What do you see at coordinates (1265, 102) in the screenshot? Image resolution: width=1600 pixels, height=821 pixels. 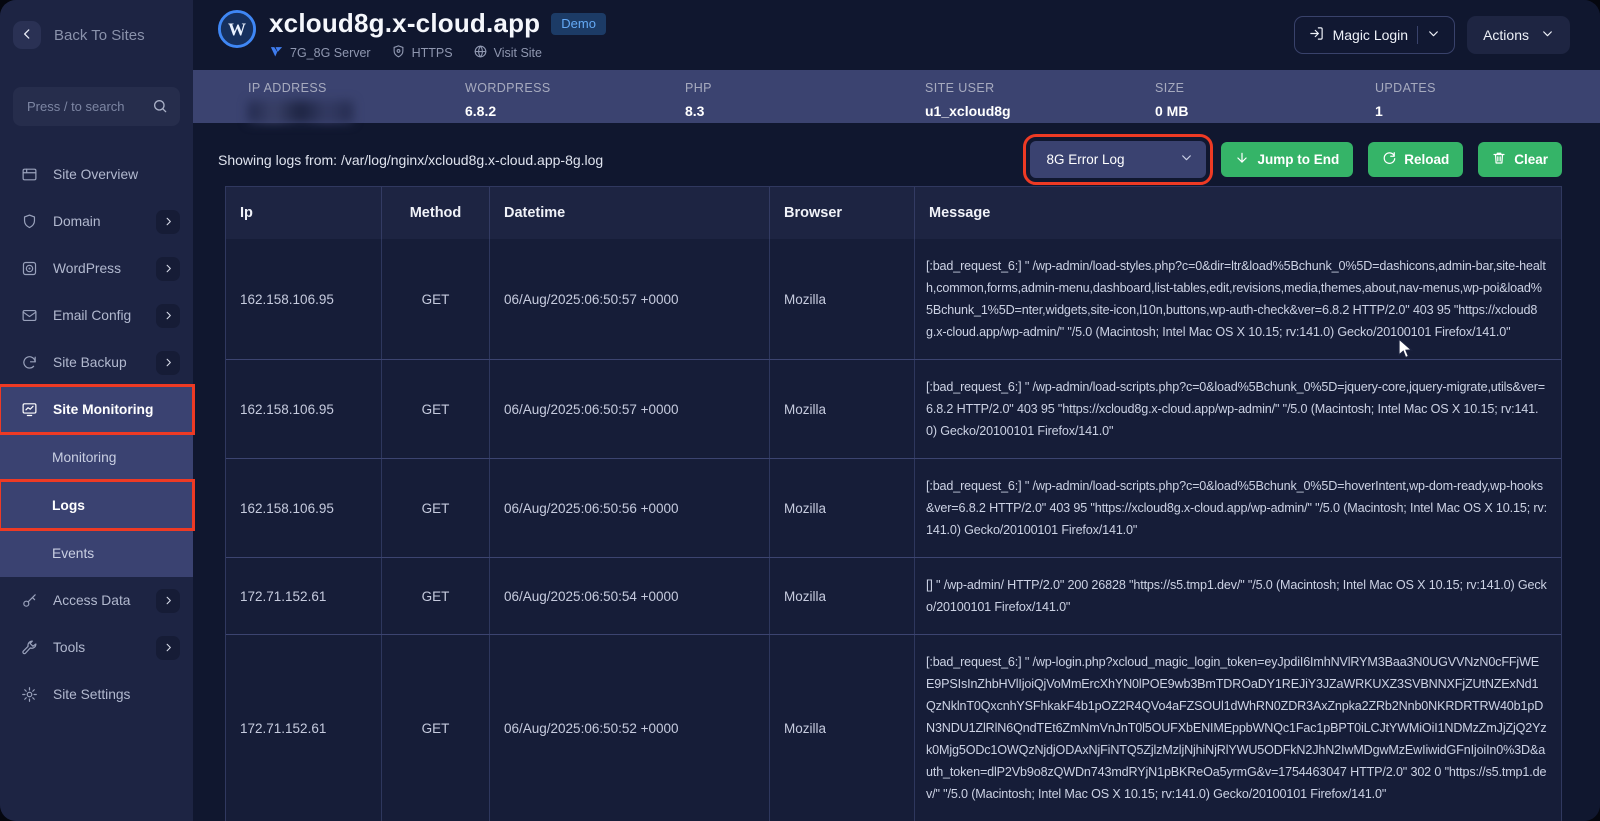 I see `info-item-size: SIZE 0 MB` at bounding box center [1265, 102].